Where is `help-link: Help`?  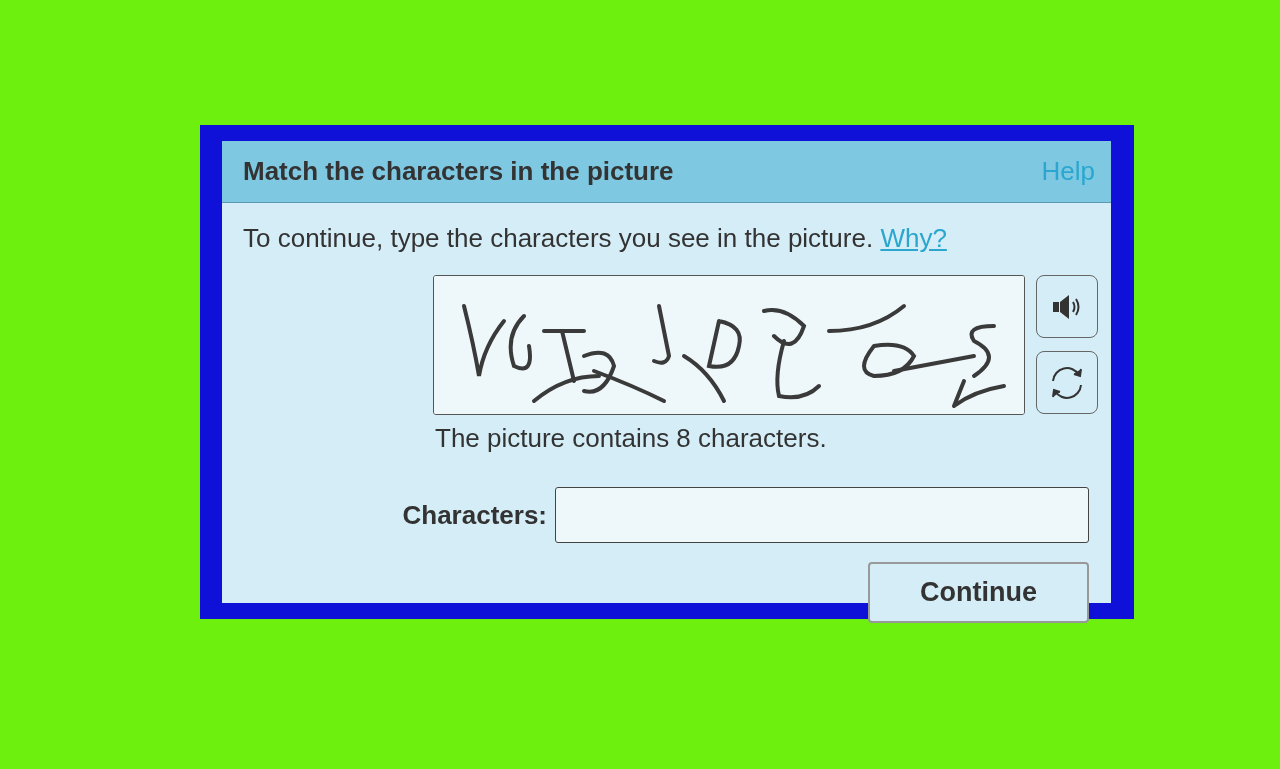
help-link: Help is located at coordinates (1068, 171).